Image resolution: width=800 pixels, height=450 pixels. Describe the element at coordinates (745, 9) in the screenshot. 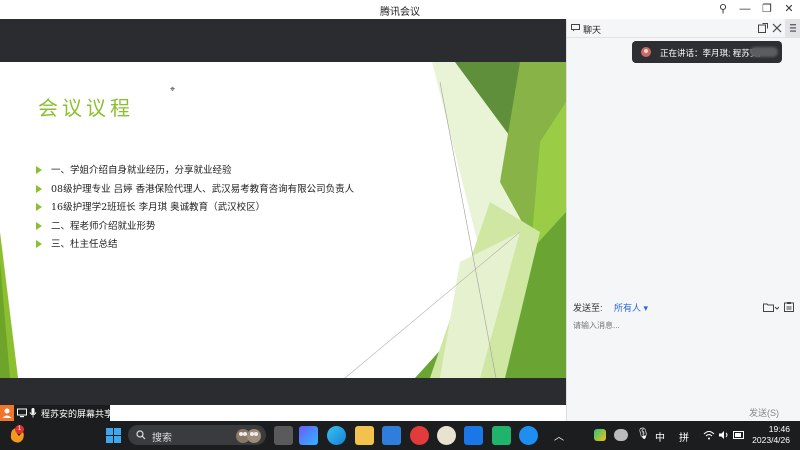

I see `minimize-button: —` at that location.